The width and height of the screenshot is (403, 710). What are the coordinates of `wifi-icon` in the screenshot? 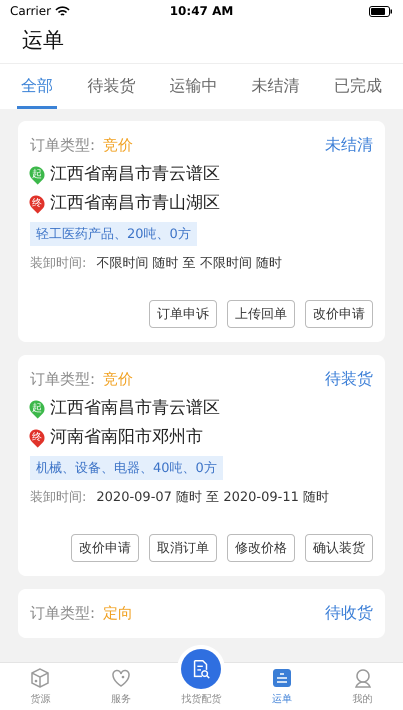 It's located at (62, 11).